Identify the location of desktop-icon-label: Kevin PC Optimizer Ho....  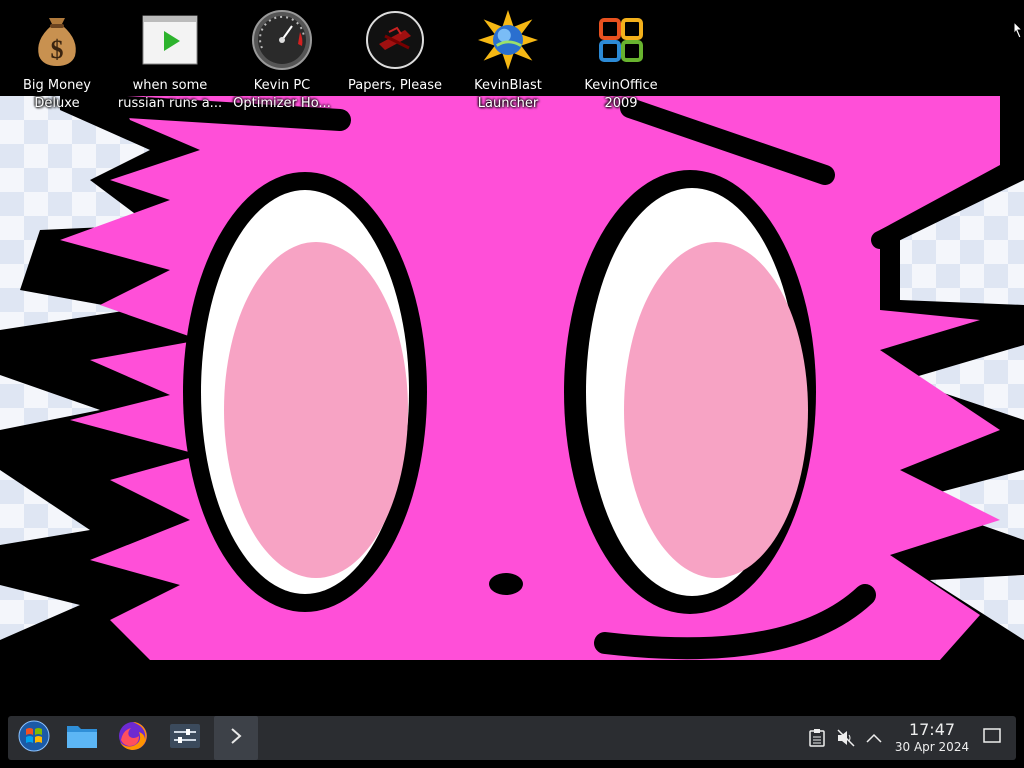
(282, 94).